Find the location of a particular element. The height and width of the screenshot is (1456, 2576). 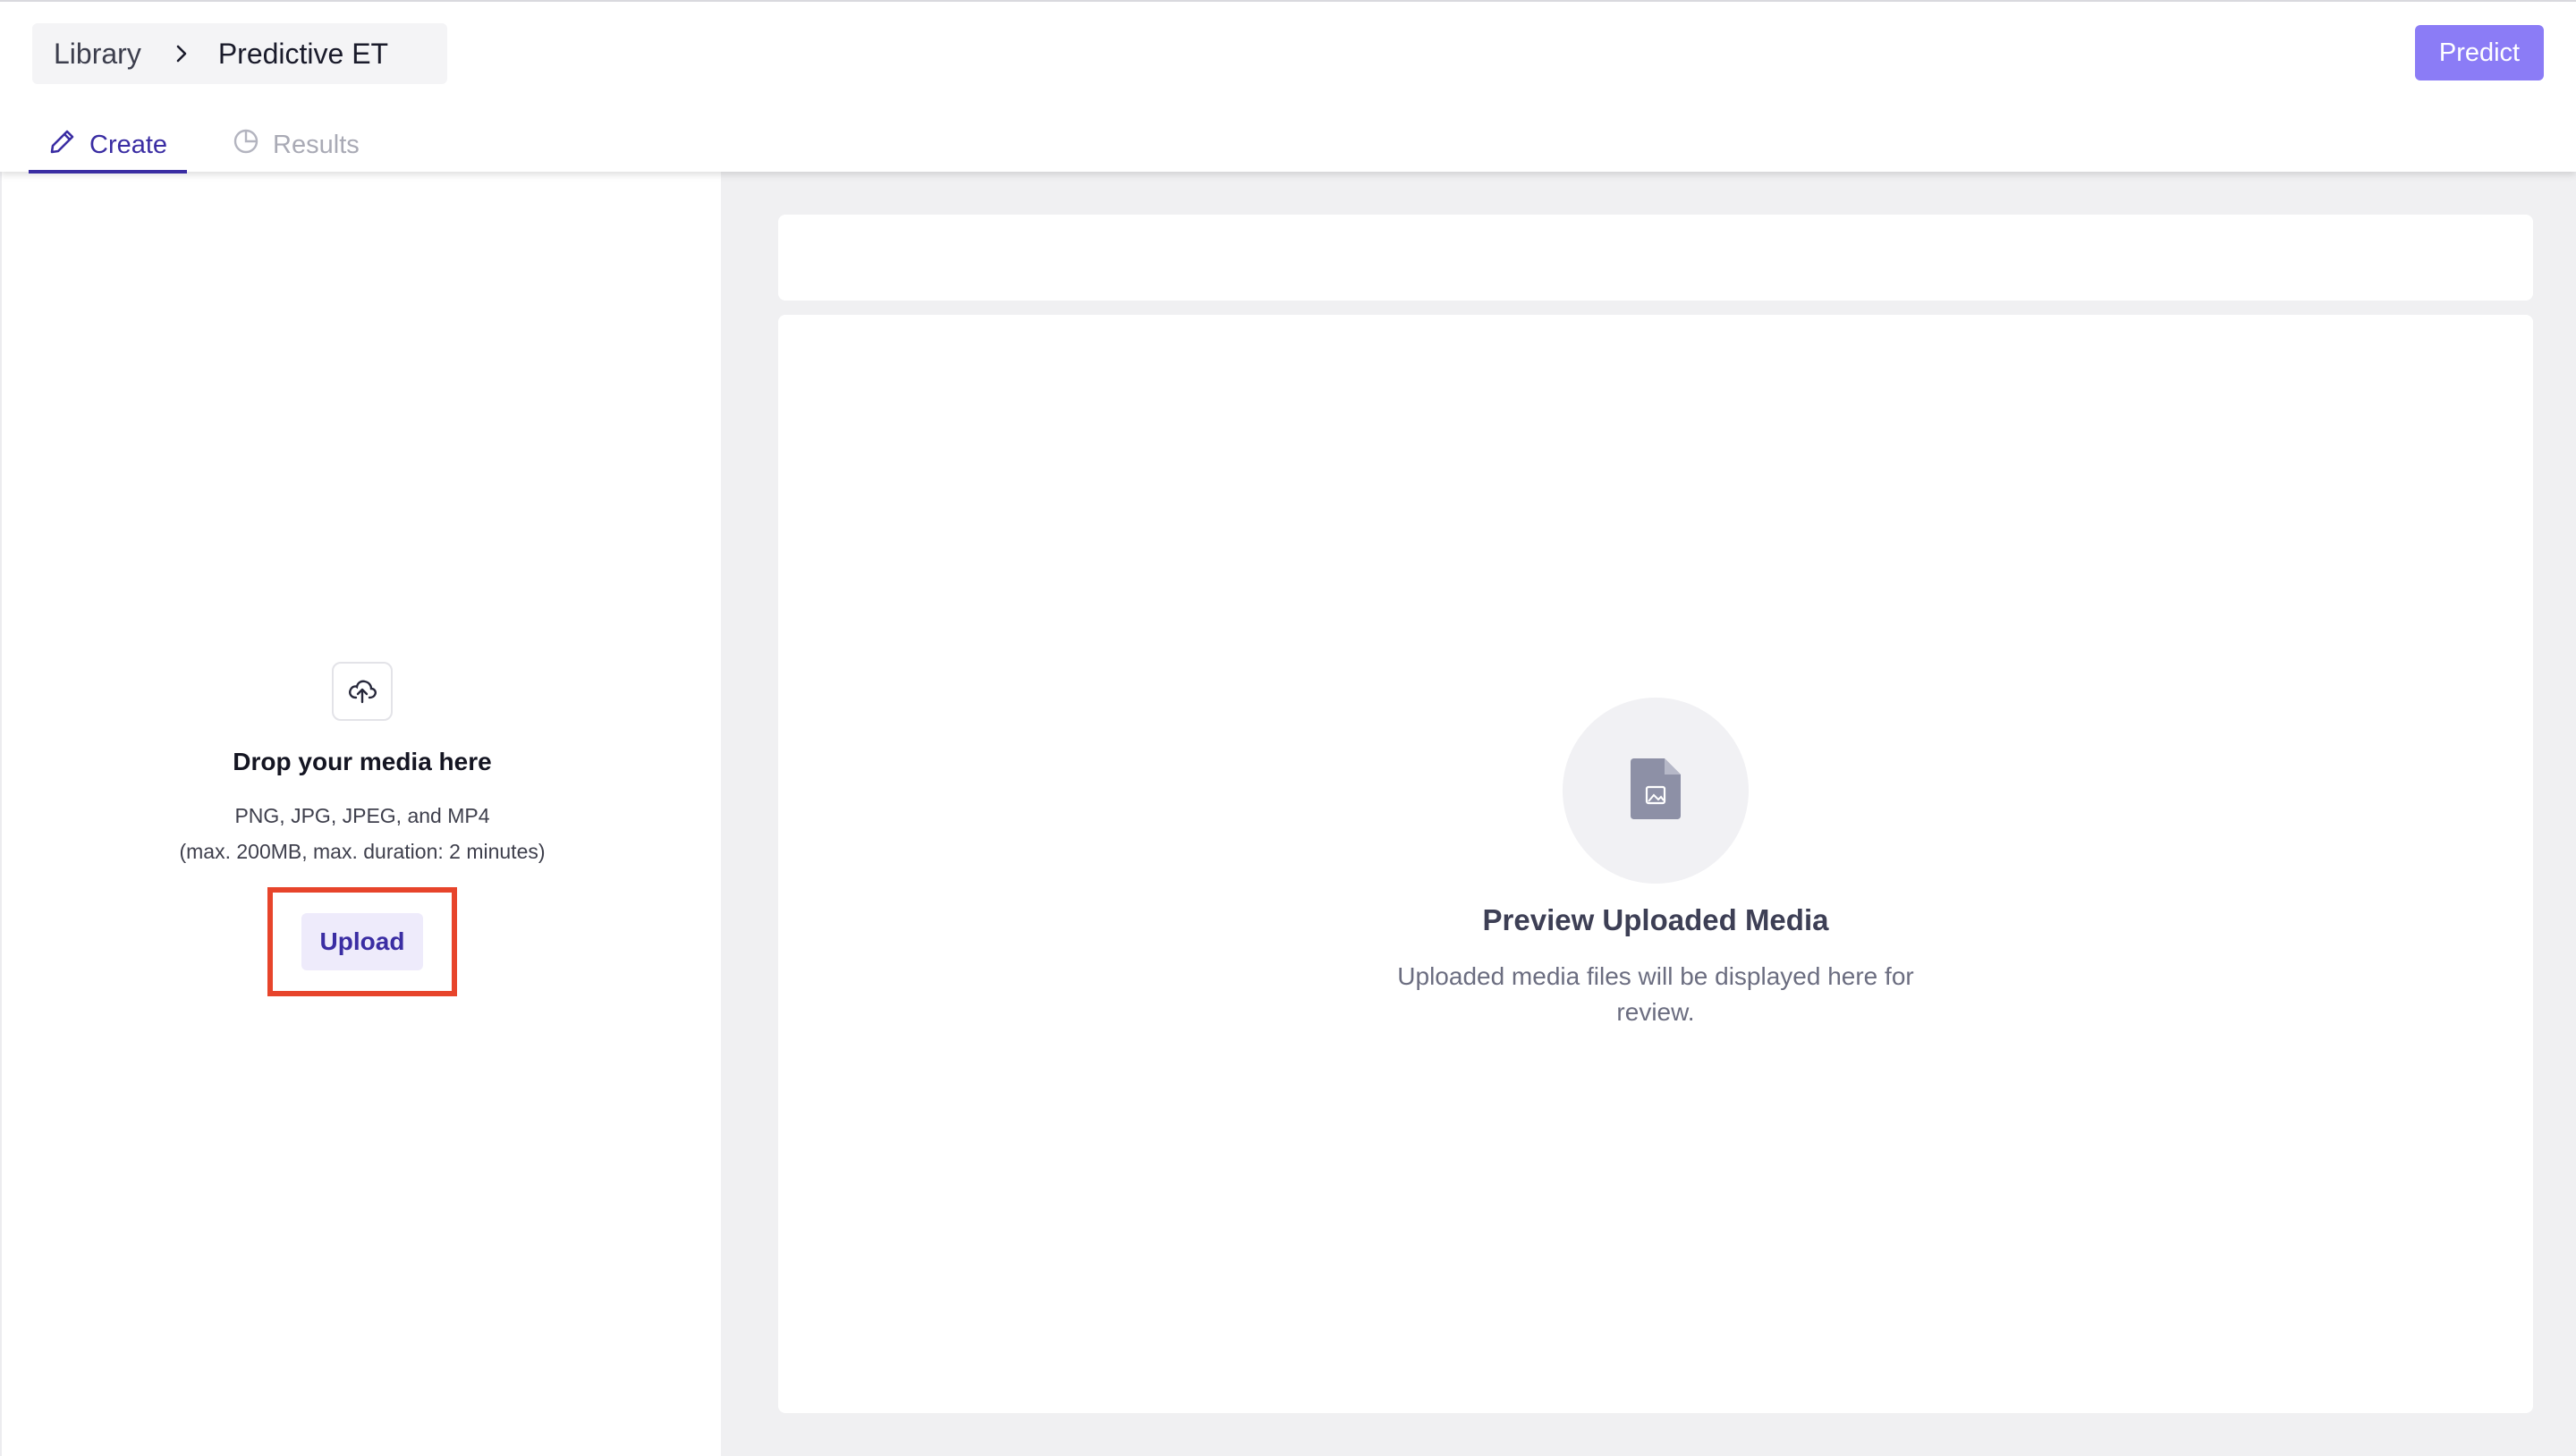

cloud-upload-icon is located at coordinates (362, 691).